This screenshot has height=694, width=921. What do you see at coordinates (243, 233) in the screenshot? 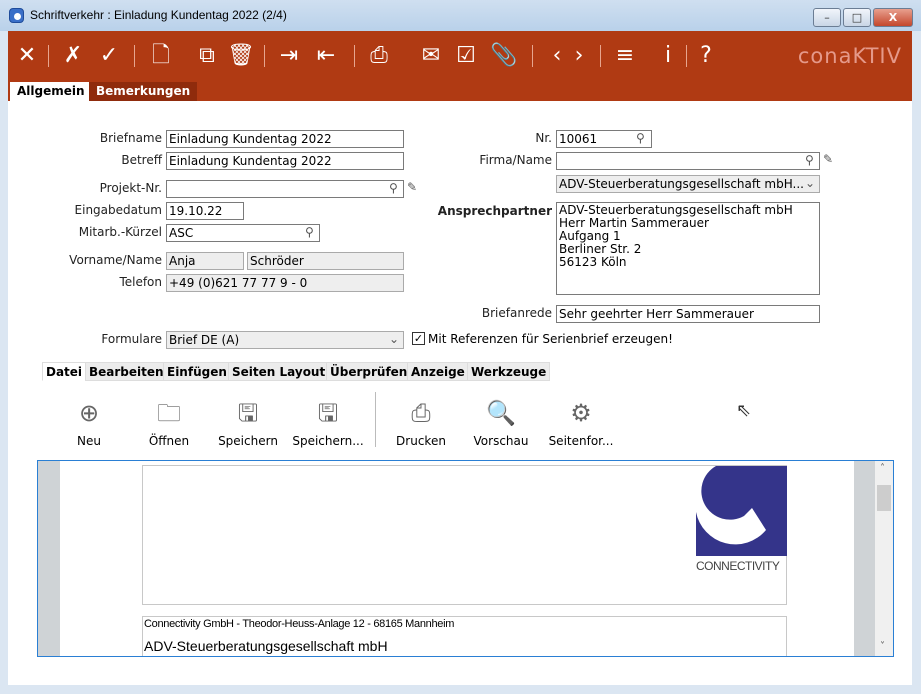
I see `mitarb-input: ASC` at bounding box center [243, 233].